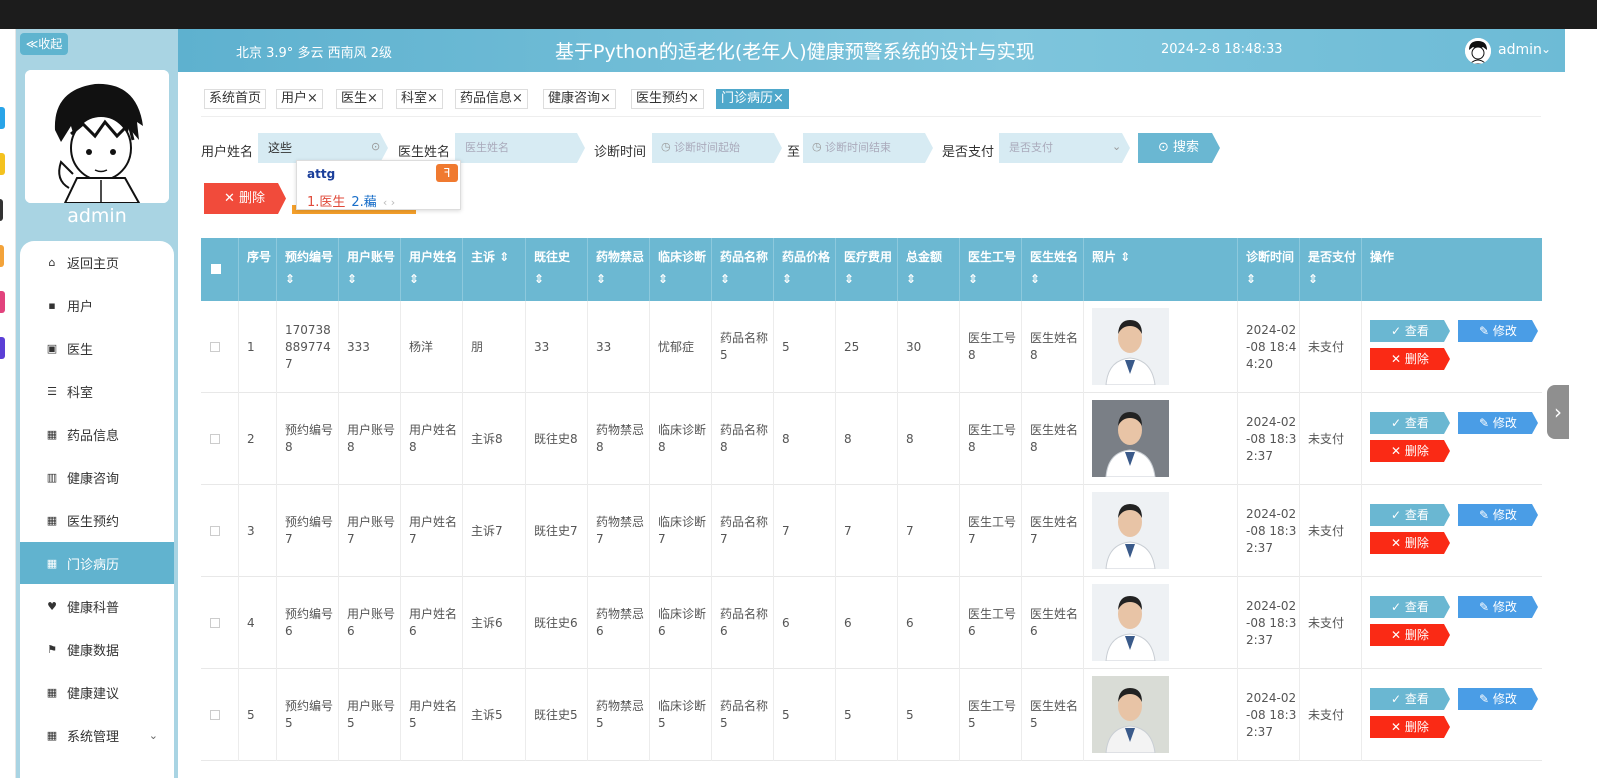 The image size is (1597, 778). Describe the element at coordinates (494, 269) in the screenshot. I see `column-header: 主诉 ⇕` at that location.